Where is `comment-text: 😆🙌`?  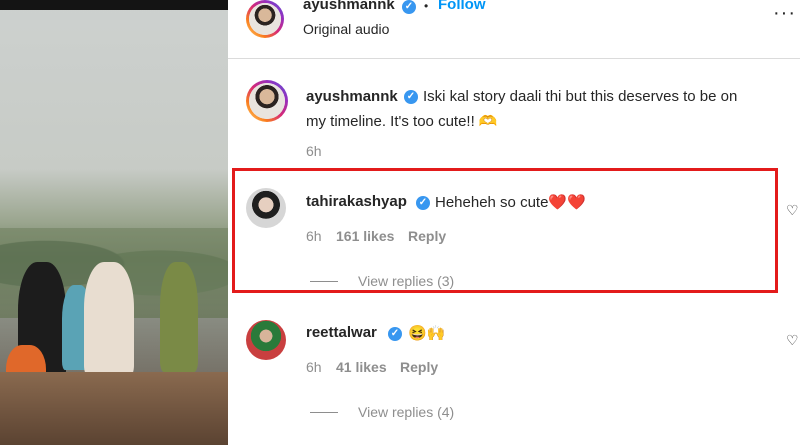
comment-text: 😆🙌 is located at coordinates (427, 333).